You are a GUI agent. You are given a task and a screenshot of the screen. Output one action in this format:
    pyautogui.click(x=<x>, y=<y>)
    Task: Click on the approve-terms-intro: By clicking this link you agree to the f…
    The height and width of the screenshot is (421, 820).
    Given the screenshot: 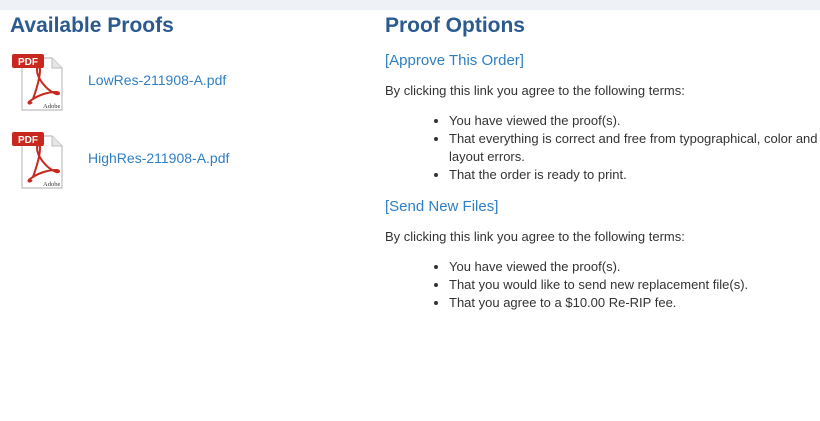 What is the action you would take?
    pyautogui.click(x=535, y=90)
    